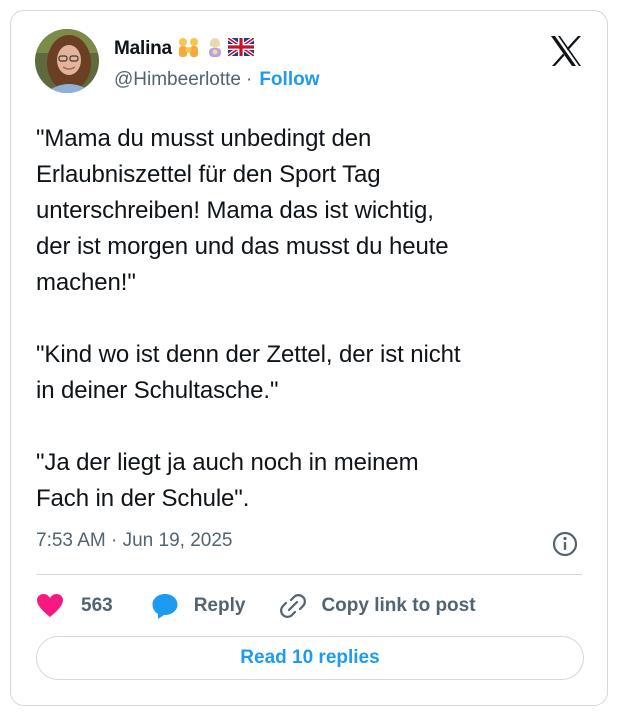 This screenshot has width=620, height=718. What do you see at coordinates (97, 605) in the screenshot?
I see `like-count: 563` at bounding box center [97, 605].